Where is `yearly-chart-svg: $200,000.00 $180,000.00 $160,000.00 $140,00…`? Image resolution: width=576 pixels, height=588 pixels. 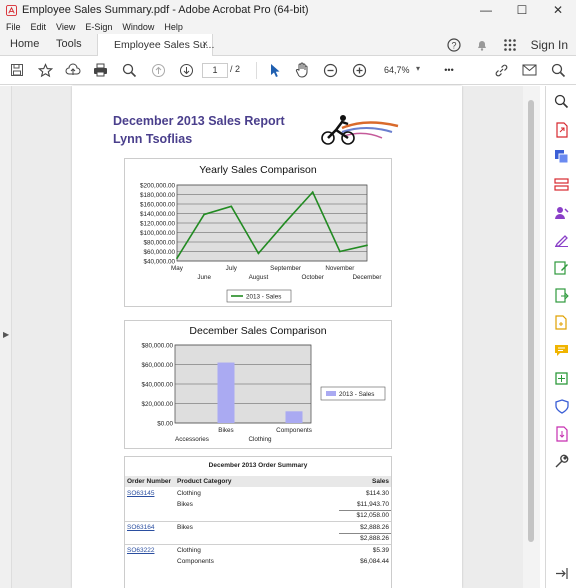 yearly-chart-svg: $200,000.00 $180,000.00 $160,000.00 $140,00… is located at coordinates (261, 242).